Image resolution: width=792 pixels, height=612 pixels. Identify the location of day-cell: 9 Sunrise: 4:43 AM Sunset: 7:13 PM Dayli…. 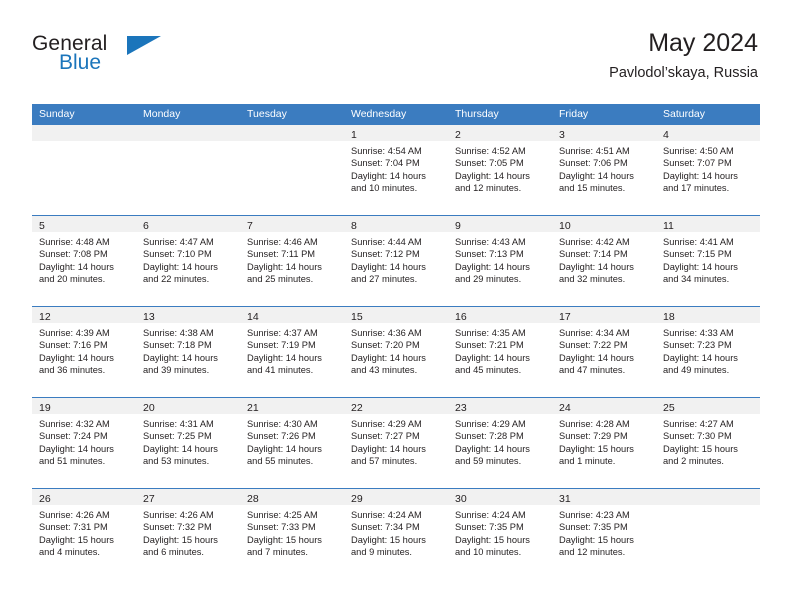
(500, 261).